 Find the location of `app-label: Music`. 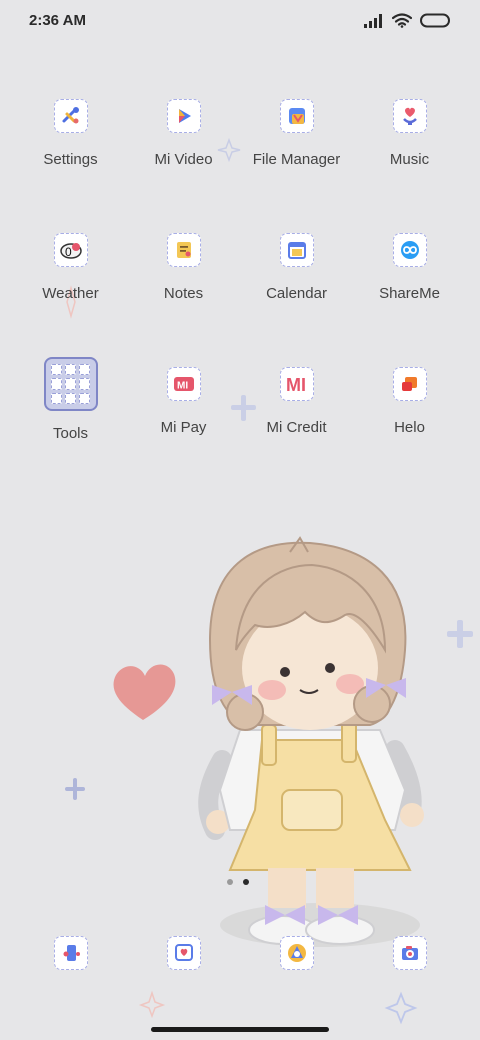

app-label: Music is located at coordinates (409, 159).